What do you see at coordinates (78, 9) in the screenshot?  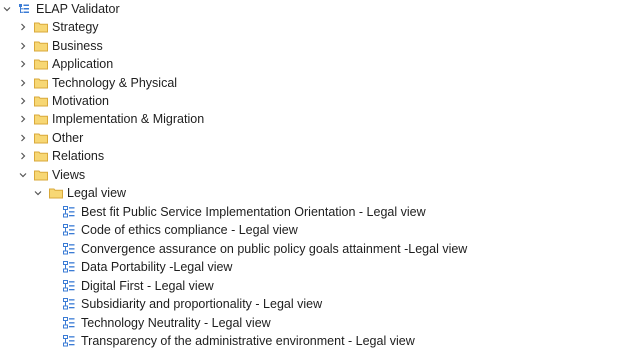 I see `tree-node-label: ELAP Validator` at bounding box center [78, 9].